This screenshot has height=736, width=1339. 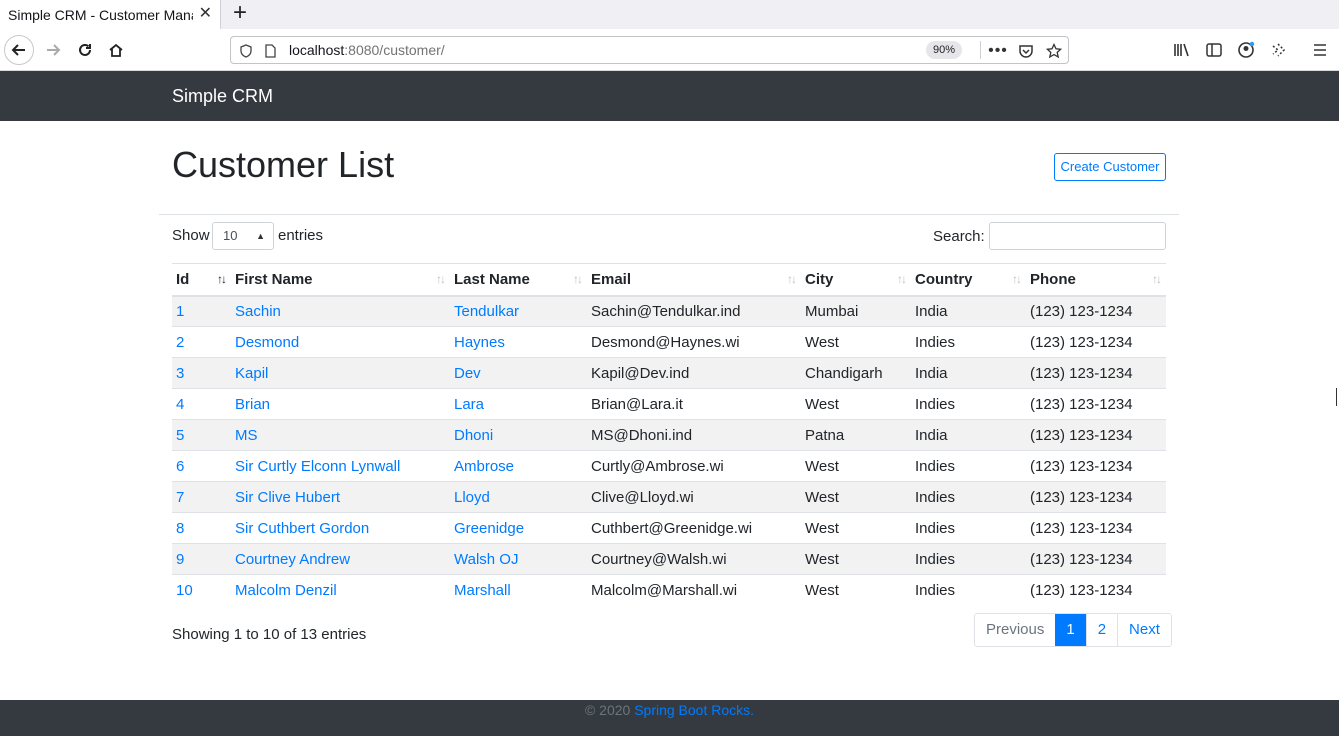 I want to click on menu-icon, so click(x=1320, y=50).